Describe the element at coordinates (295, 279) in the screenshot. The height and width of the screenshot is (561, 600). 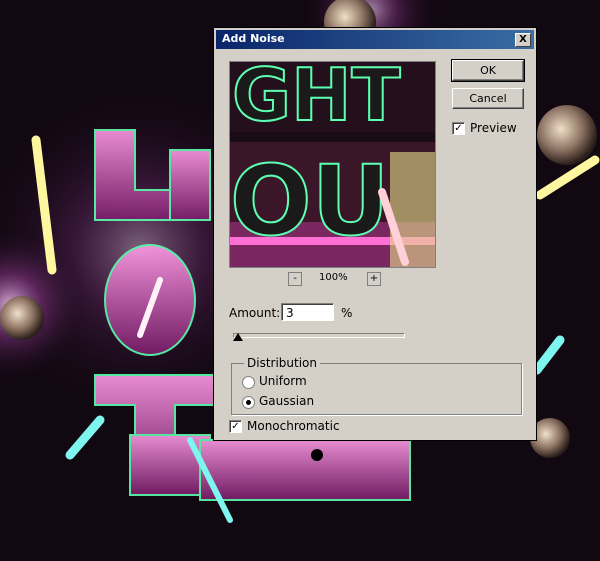
I see `zoom-out-button: -` at that location.